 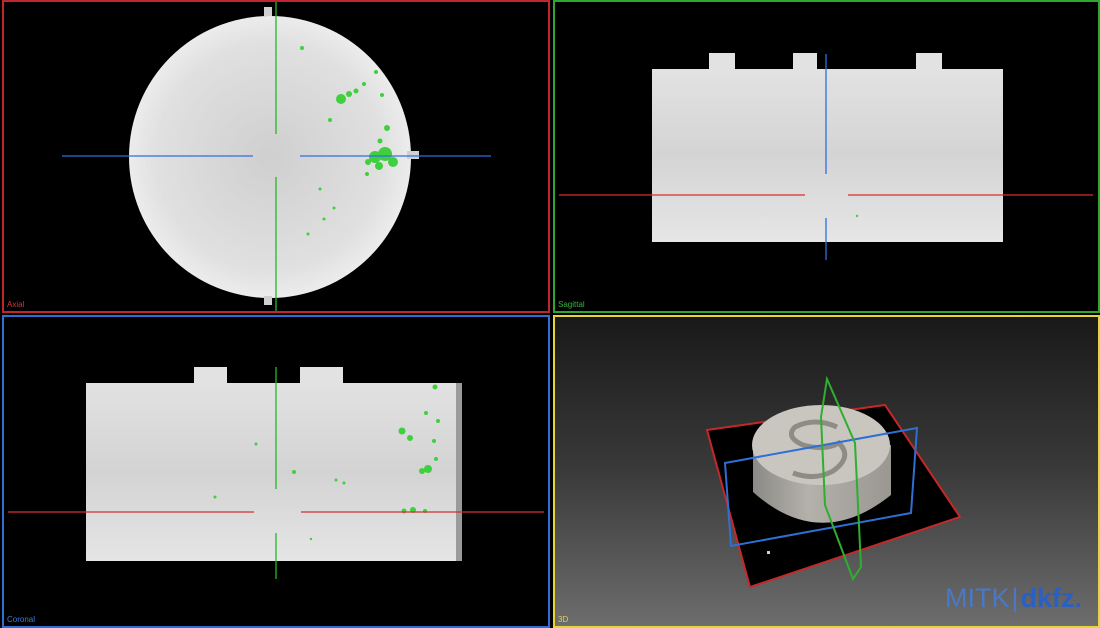 I want to click on axial-phantom-slice, so click(x=270, y=157).